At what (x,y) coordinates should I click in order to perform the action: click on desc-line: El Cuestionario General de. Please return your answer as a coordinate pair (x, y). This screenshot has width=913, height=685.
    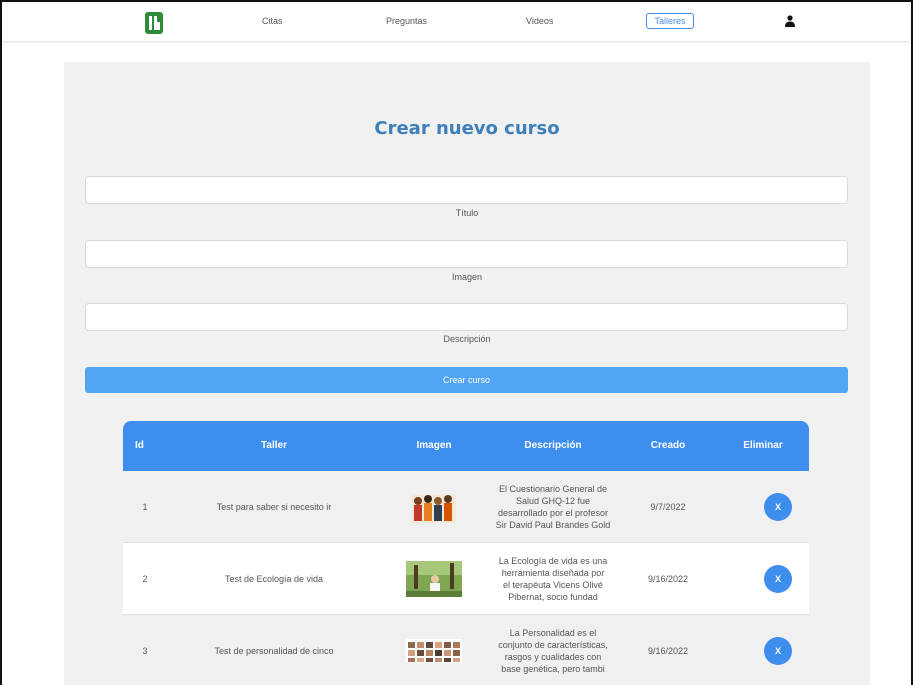
    Looking at the image, I should click on (553, 489).